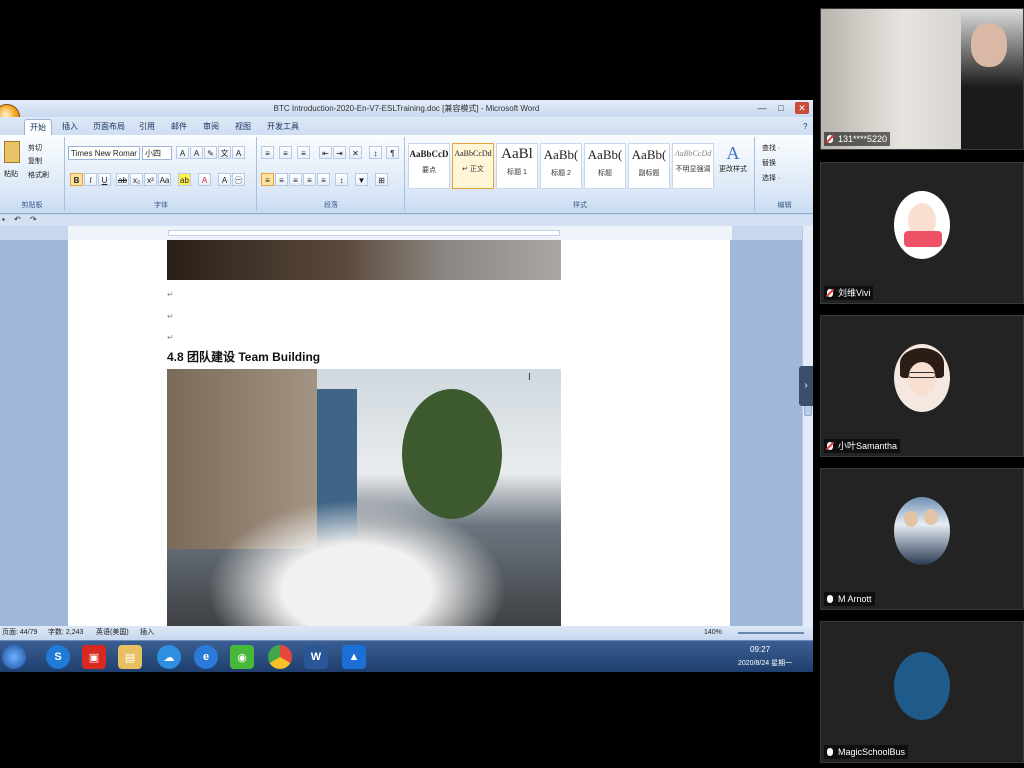 This screenshot has width=1024, height=768. What do you see at coordinates (561, 166) in the screenshot?
I see `style-item: AaBb( 标题 2` at bounding box center [561, 166].